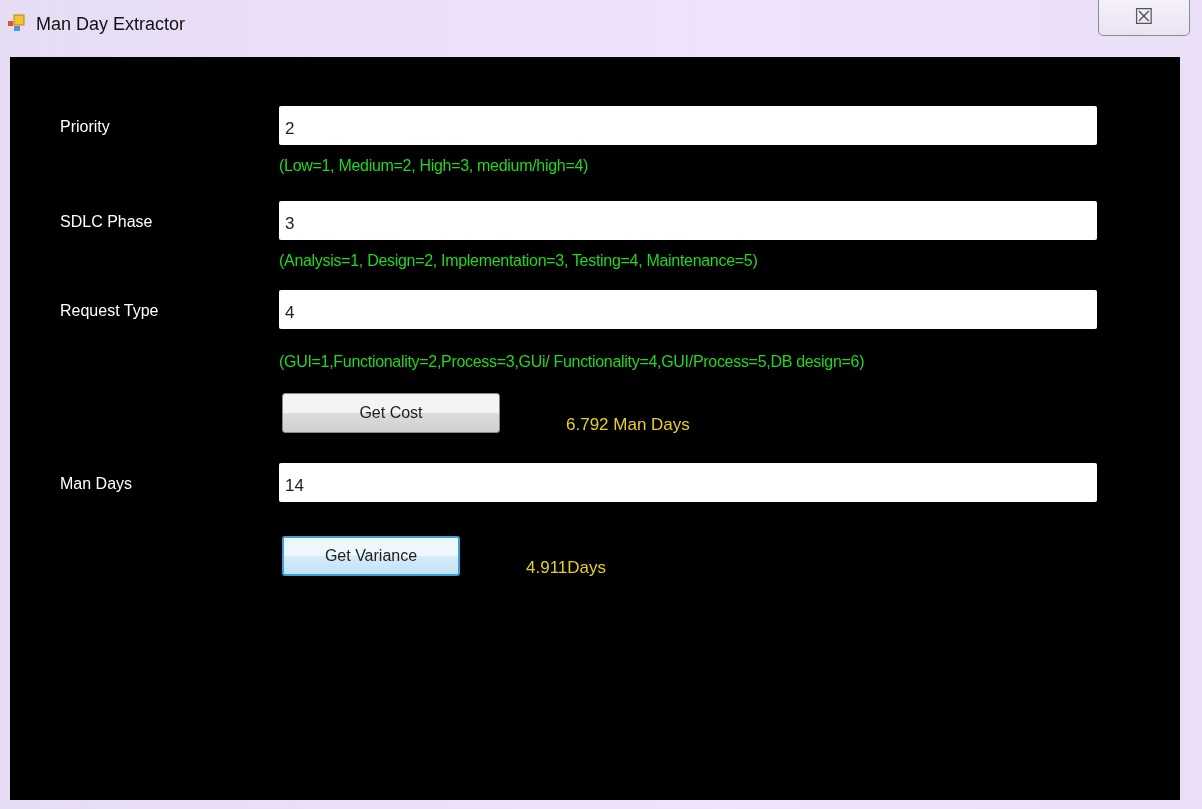  I want to click on action-button: Get Cost, so click(391, 413).